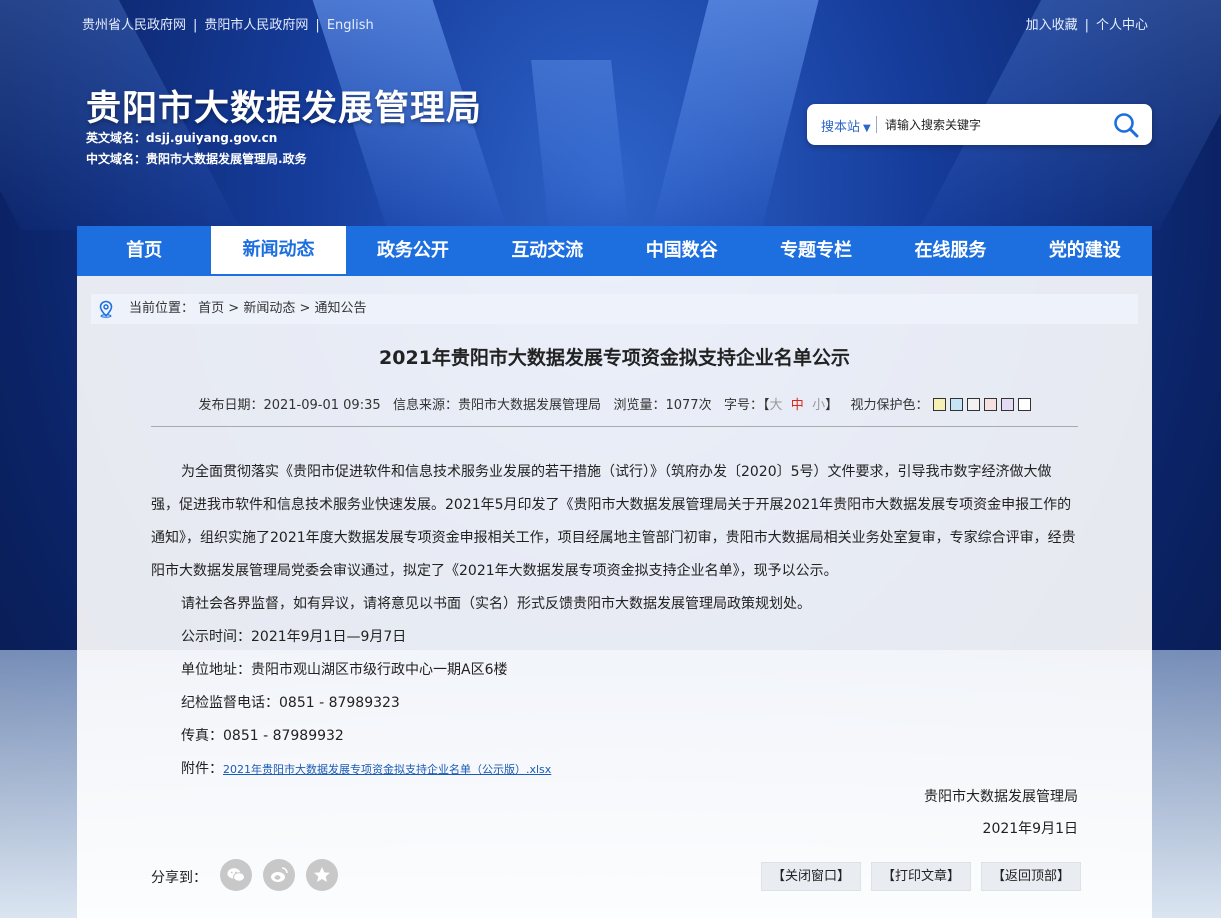  What do you see at coordinates (639, 405) in the screenshot?
I see `views-label: 浏览量：` at bounding box center [639, 405].